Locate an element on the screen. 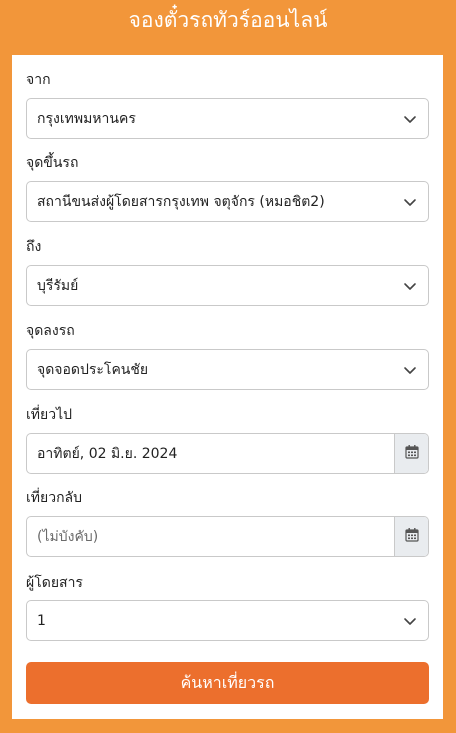 This screenshot has width=456, height=733. page-title: จองตั๋วรถทัวร์ออนไลน์ is located at coordinates (228, 20).